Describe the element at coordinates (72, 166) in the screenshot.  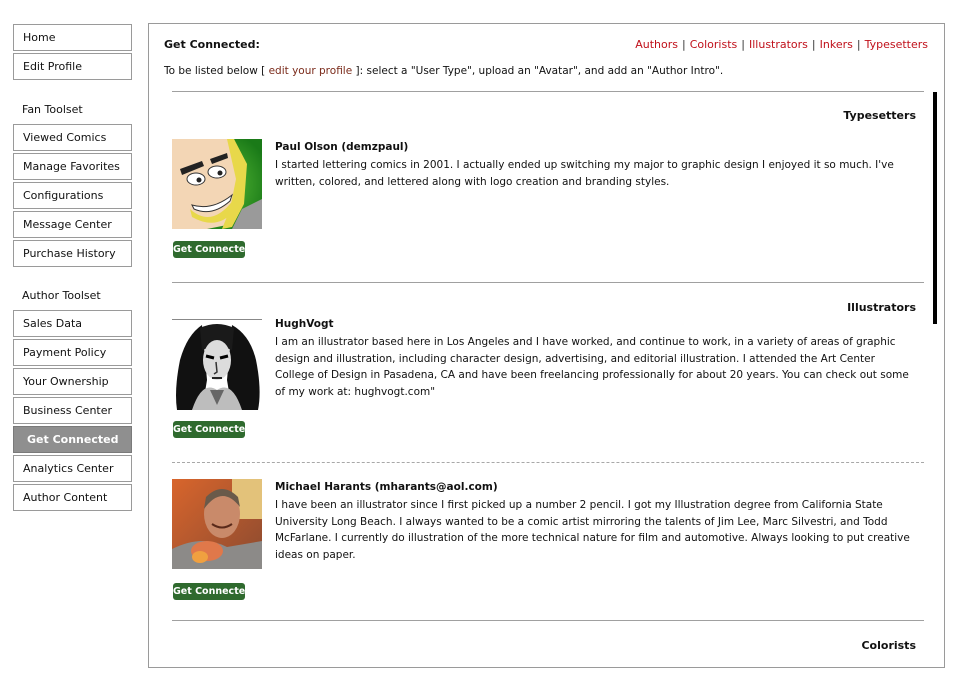
I see `sidebar-item-manage-favorites: Manage Favorites` at that location.